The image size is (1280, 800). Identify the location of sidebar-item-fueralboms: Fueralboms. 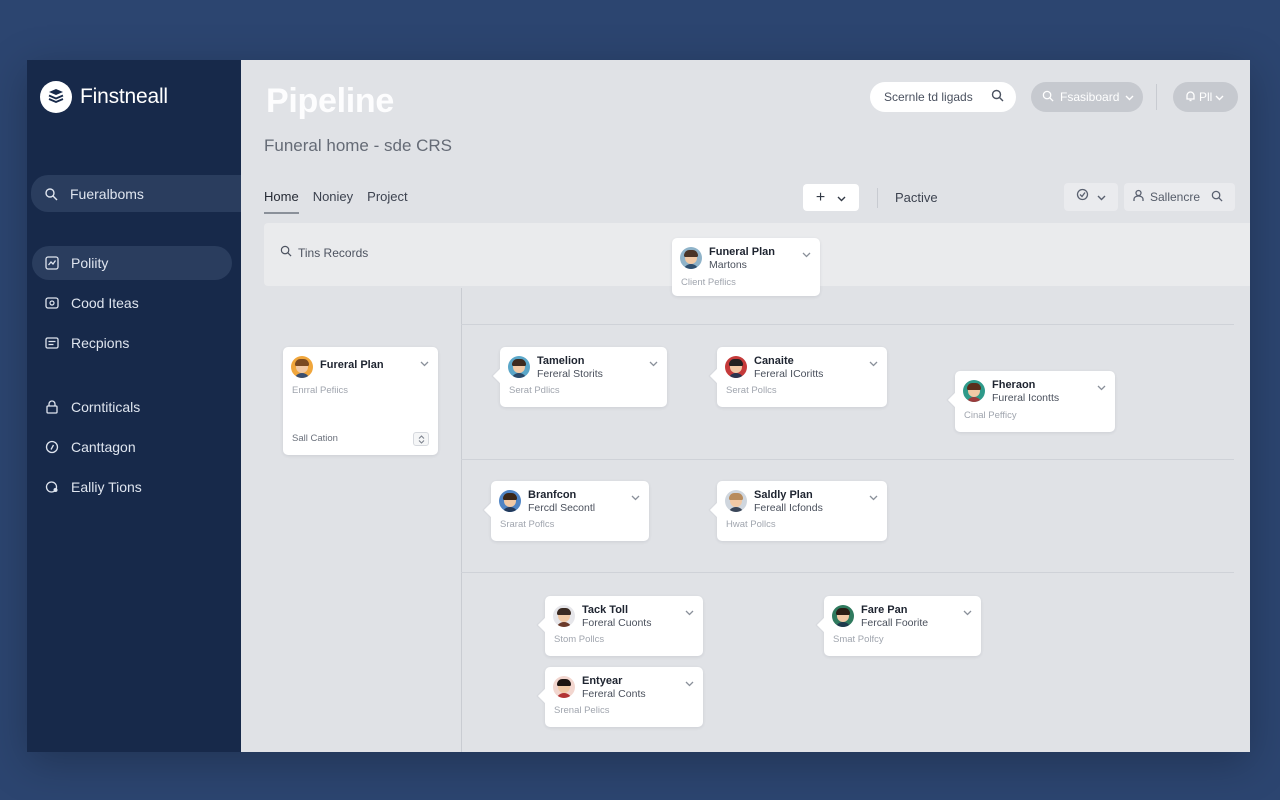
(138, 193).